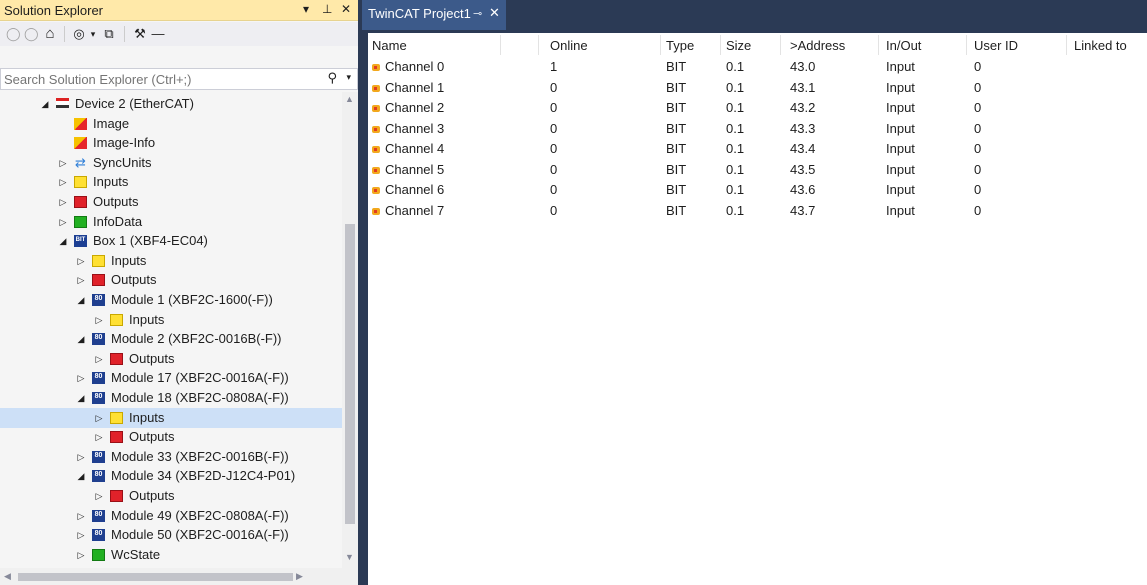 The width and height of the screenshot is (1147, 585). What do you see at coordinates (171, 398) in the screenshot?
I see `tree-item: ◢ 80 Module 18 (XBF2C-0808A(-F))` at bounding box center [171, 398].